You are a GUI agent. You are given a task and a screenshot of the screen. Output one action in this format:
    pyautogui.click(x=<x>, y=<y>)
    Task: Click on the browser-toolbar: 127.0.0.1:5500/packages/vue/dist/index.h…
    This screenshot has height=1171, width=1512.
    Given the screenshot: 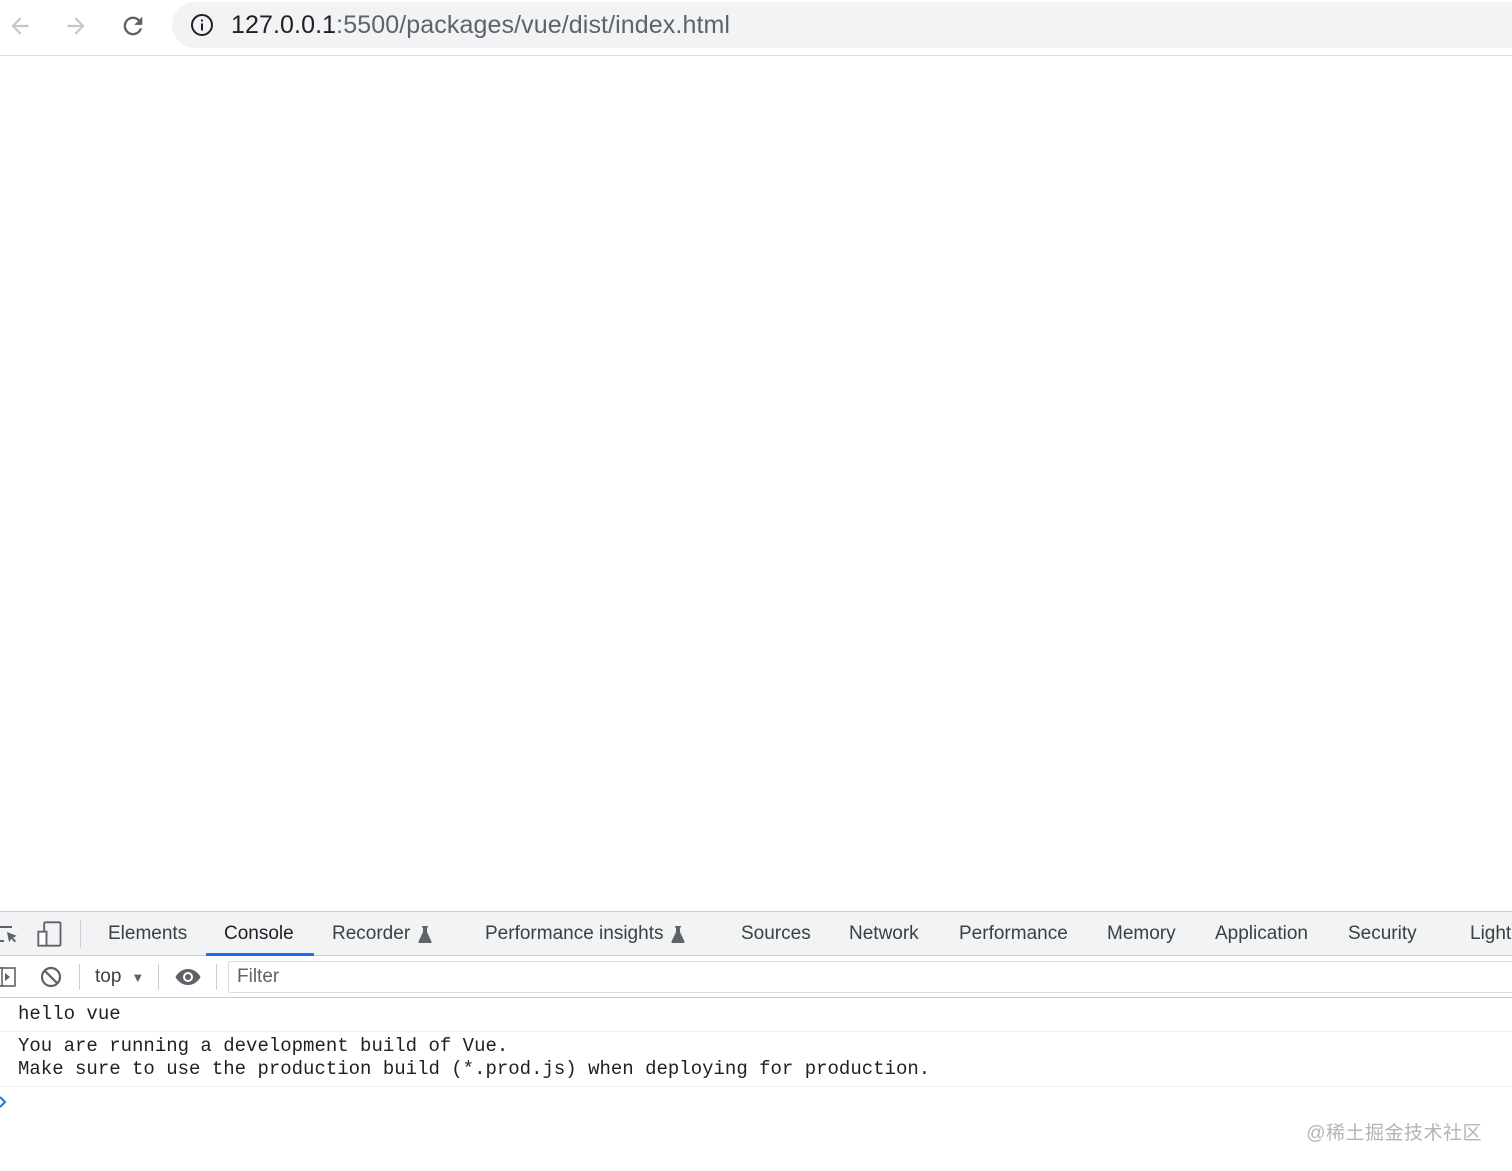 What is the action you would take?
    pyautogui.click(x=756, y=28)
    